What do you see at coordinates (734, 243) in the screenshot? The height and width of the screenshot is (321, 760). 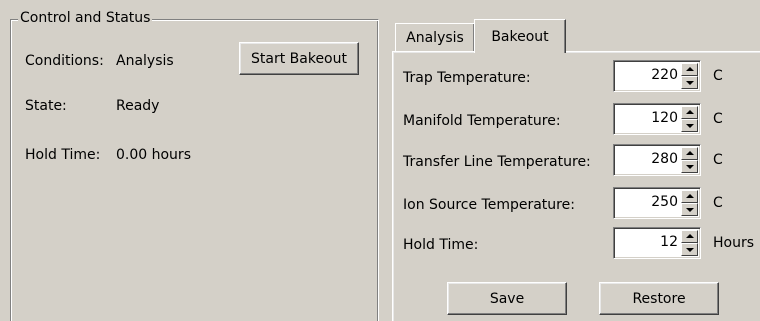 I see `bakeout-hold-time-unit: Hours` at bounding box center [734, 243].